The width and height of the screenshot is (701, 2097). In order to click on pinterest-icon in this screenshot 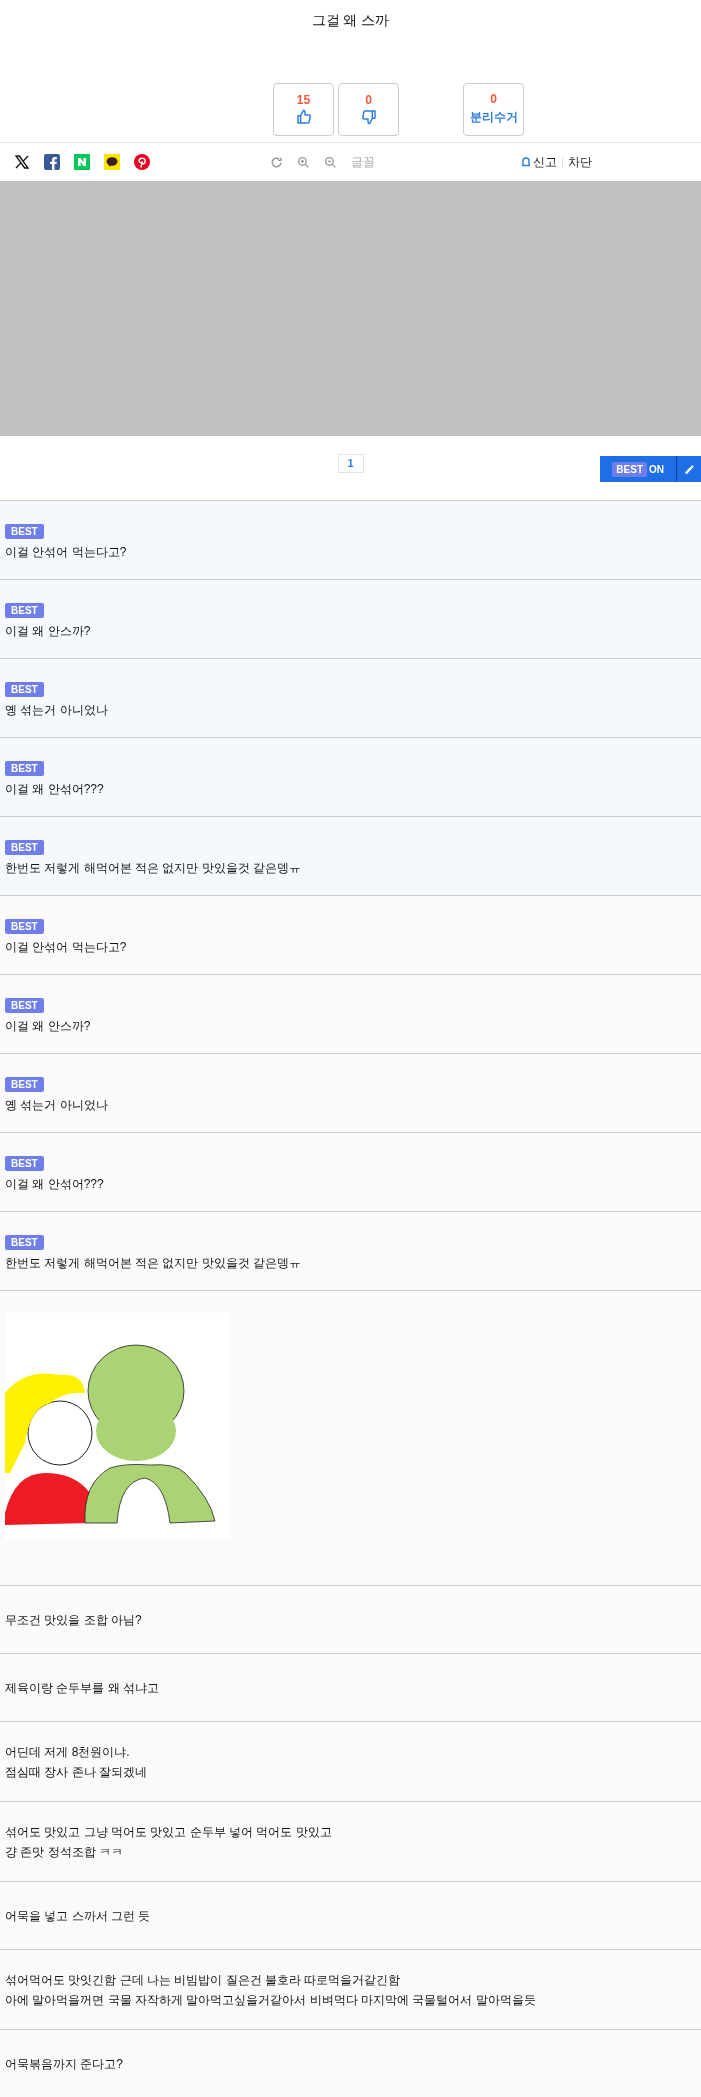, I will do `click(142, 162)`.